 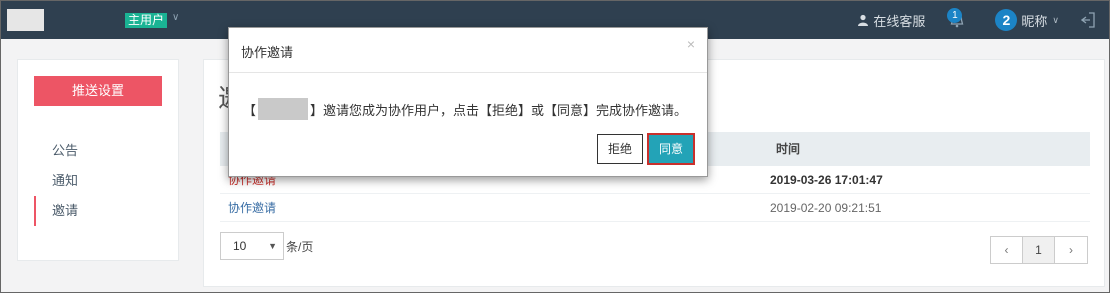 What do you see at coordinates (1071, 250) in the screenshot?
I see `next-page-button: ›` at bounding box center [1071, 250].